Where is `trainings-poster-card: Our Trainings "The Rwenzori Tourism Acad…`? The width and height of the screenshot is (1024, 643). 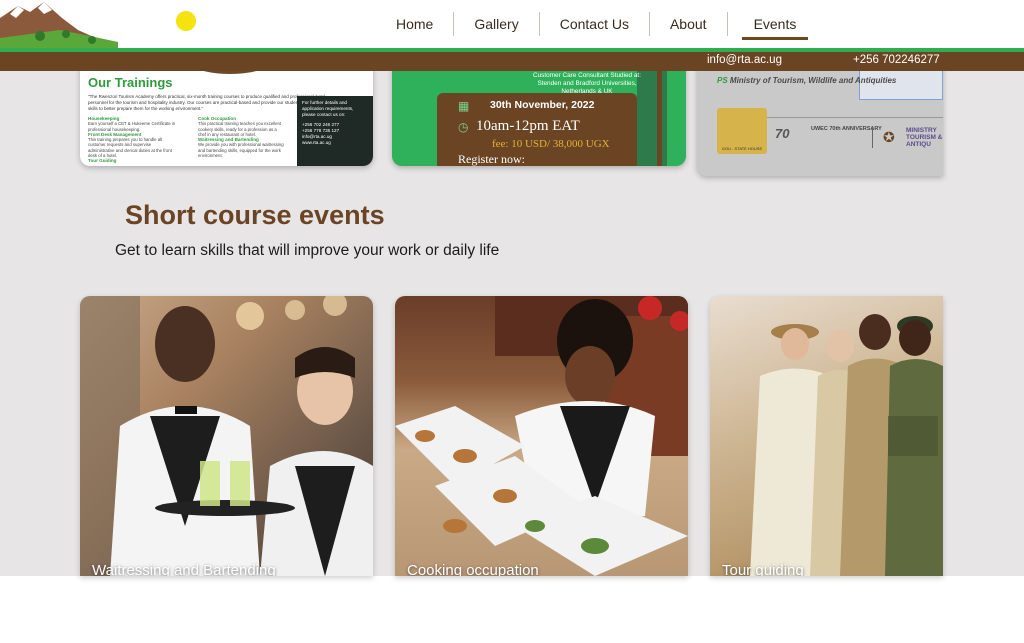
trainings-poster-card: Our Trainings "The Rwenzori Tourism Acad… is located at coordinates (226, 113).